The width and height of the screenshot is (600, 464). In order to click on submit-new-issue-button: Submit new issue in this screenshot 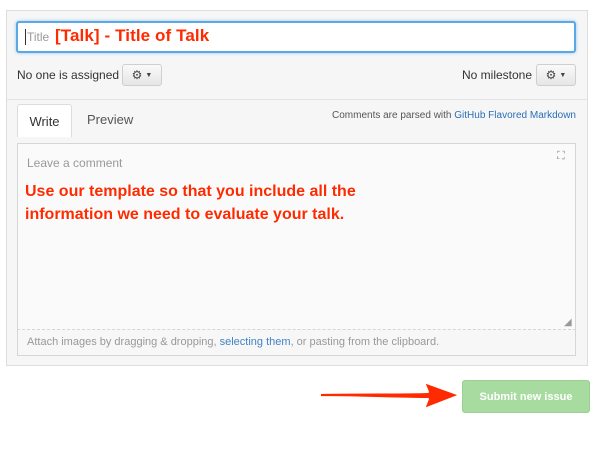, I will do `click(526, 396)`.